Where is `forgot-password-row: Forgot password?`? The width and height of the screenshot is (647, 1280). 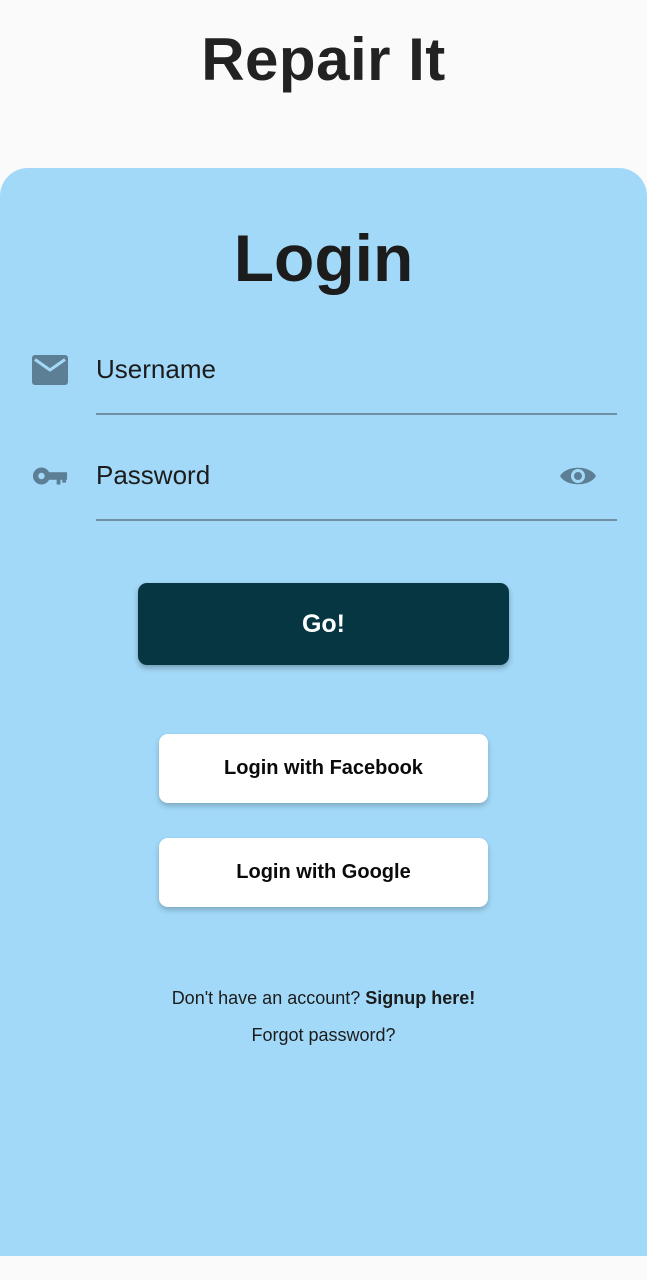
forgot-password-row: Forgot password? is located at coordinates (323, 1035).